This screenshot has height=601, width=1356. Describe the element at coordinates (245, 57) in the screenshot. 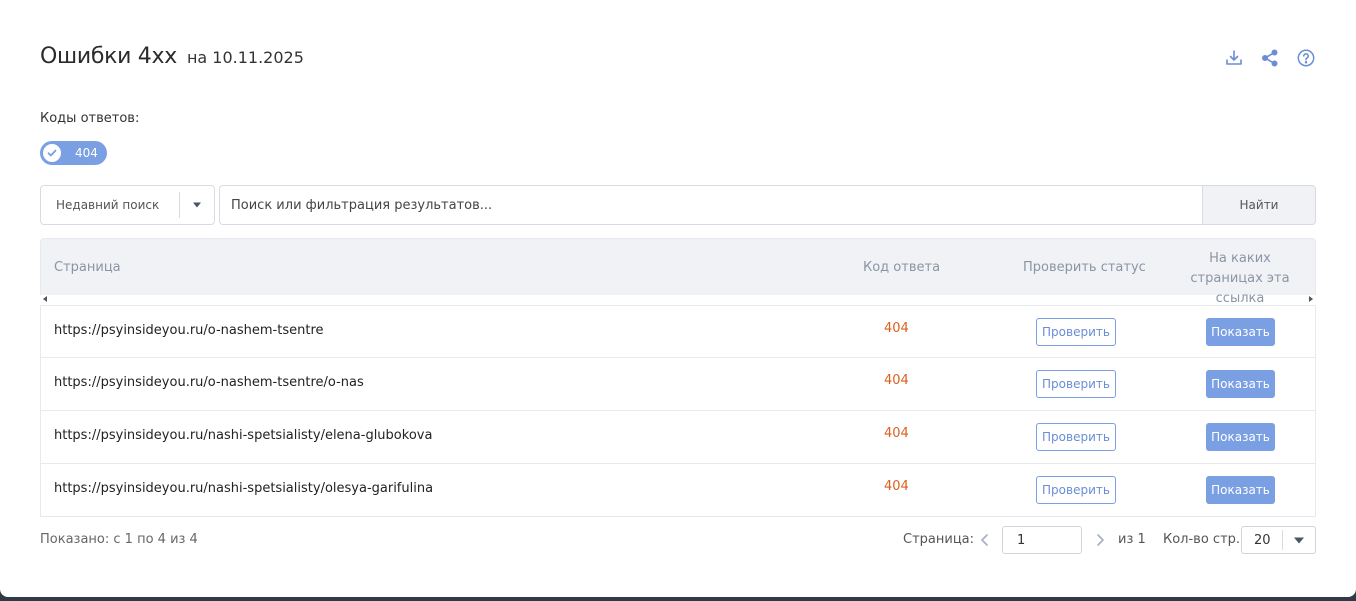

I see `report-date: на 10.11.2025` at that location.